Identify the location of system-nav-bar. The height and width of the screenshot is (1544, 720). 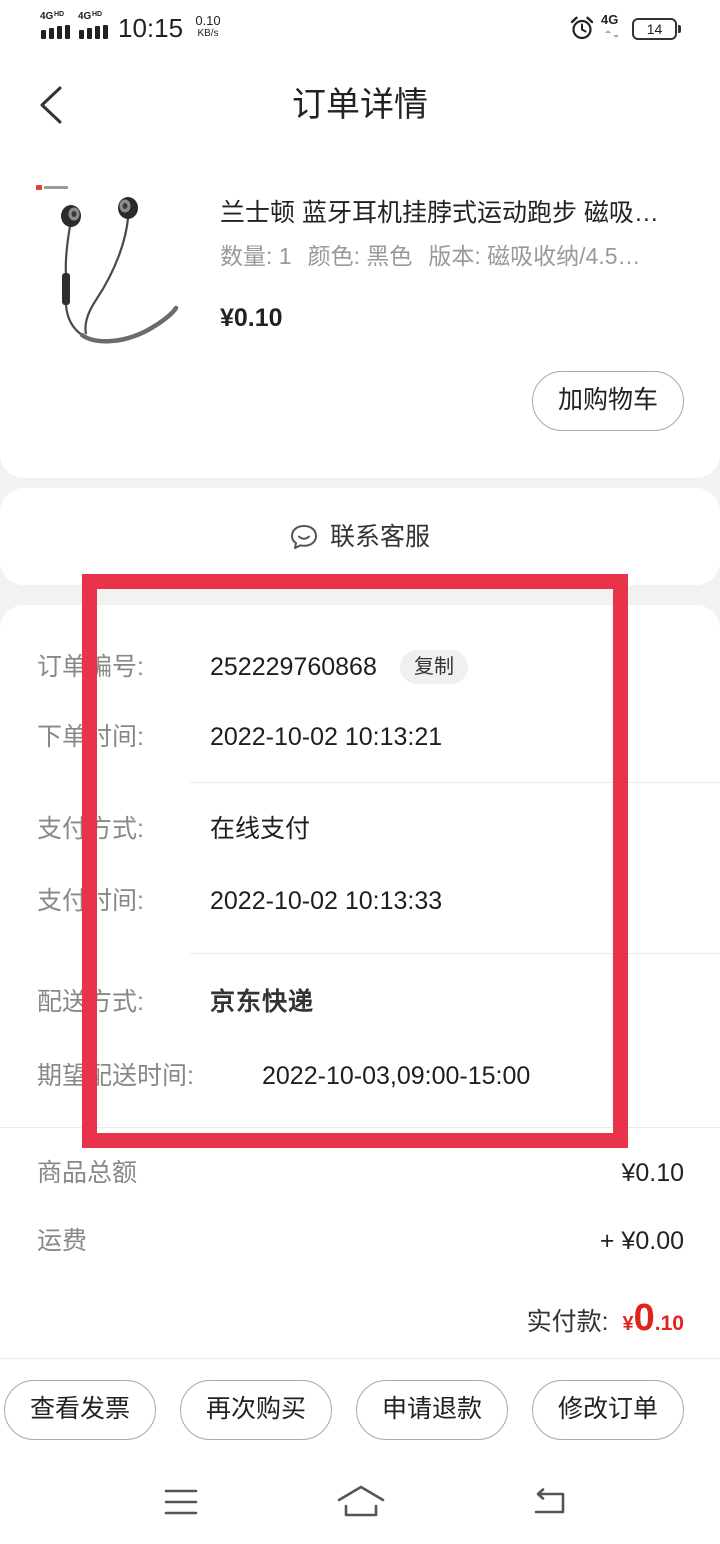
(360, 1504).